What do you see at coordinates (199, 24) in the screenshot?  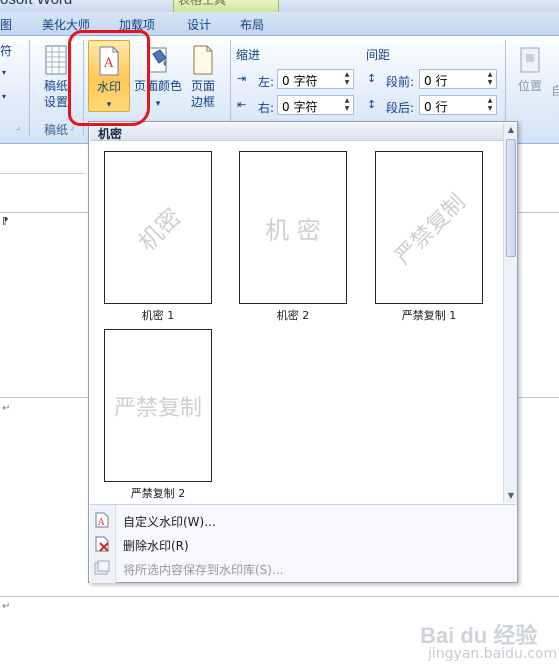 I see `tab-design: 设计` at bounding box center [199, 24].